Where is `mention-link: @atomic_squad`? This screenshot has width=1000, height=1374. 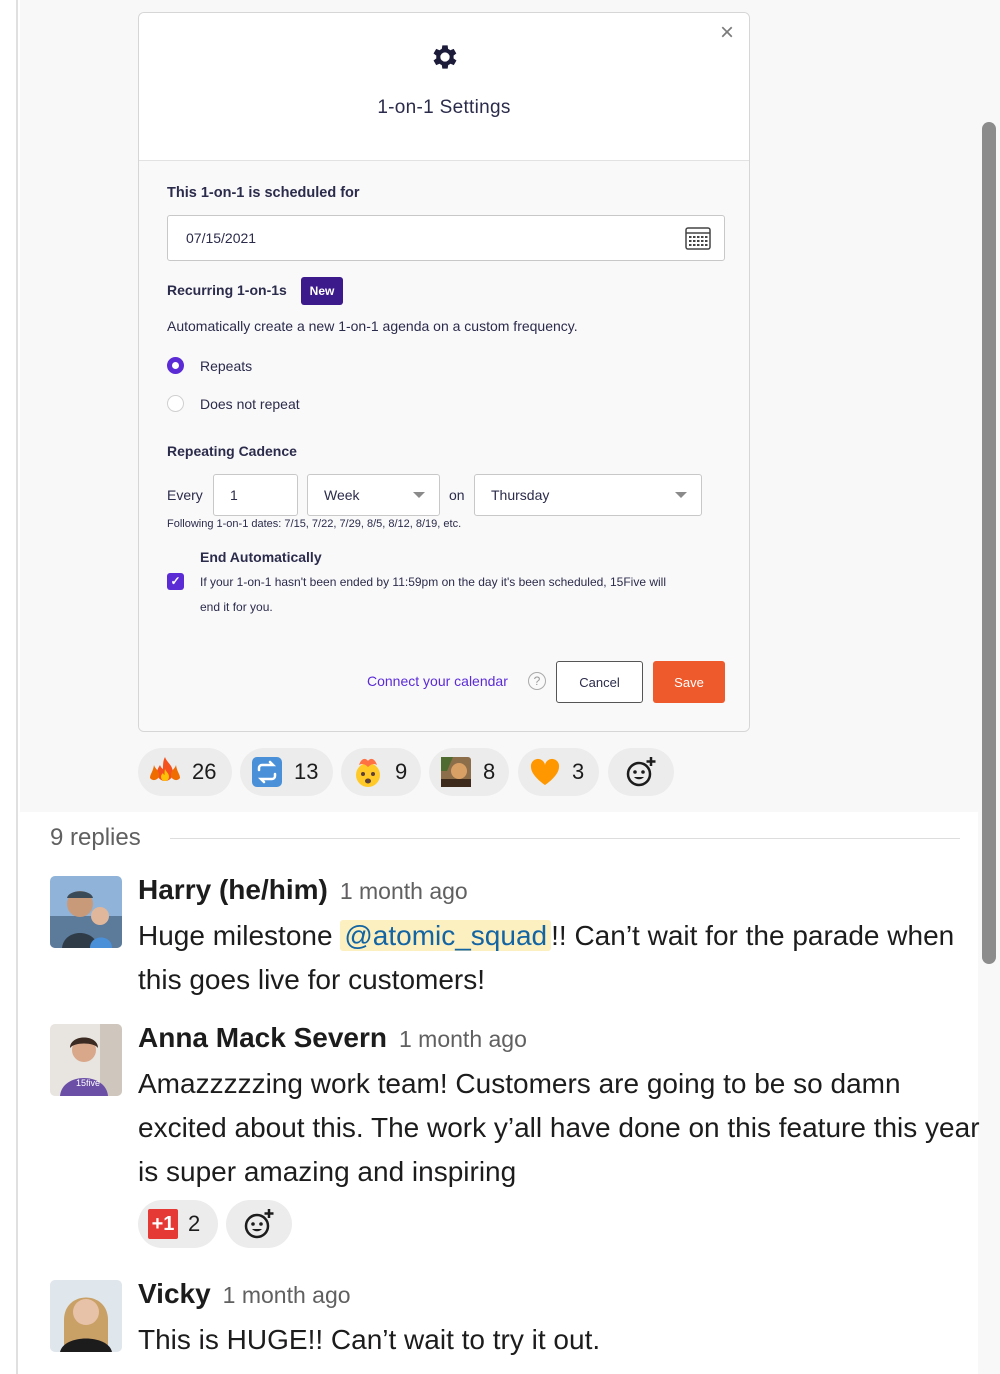
mention-link: @atomic_squad is located at coordinates (446, 935).